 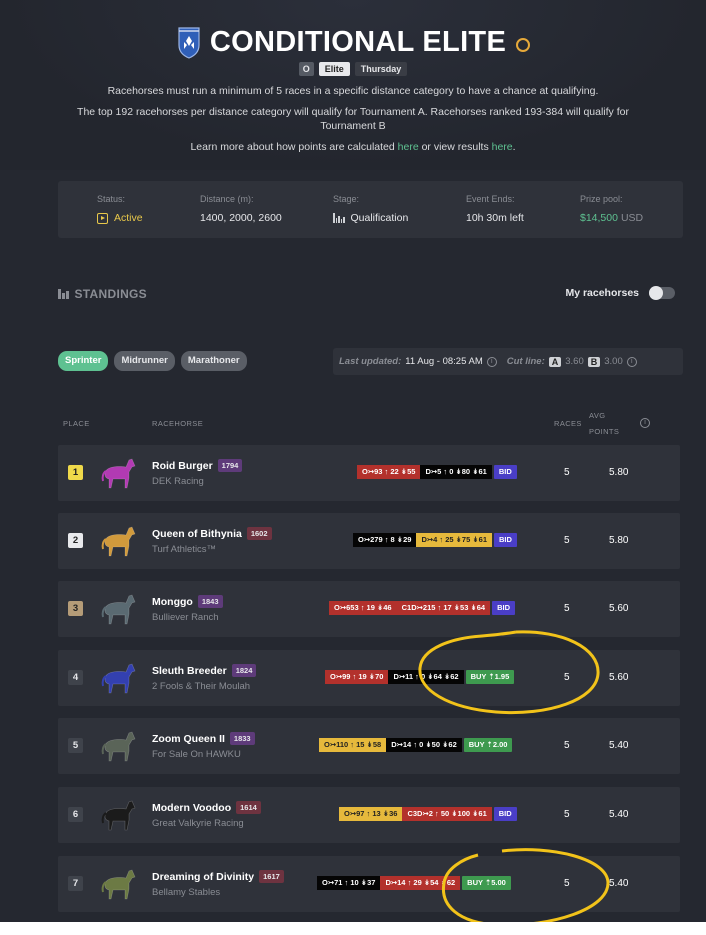 I want to click on cut-b-badge: B, so click(x=594, y=361).